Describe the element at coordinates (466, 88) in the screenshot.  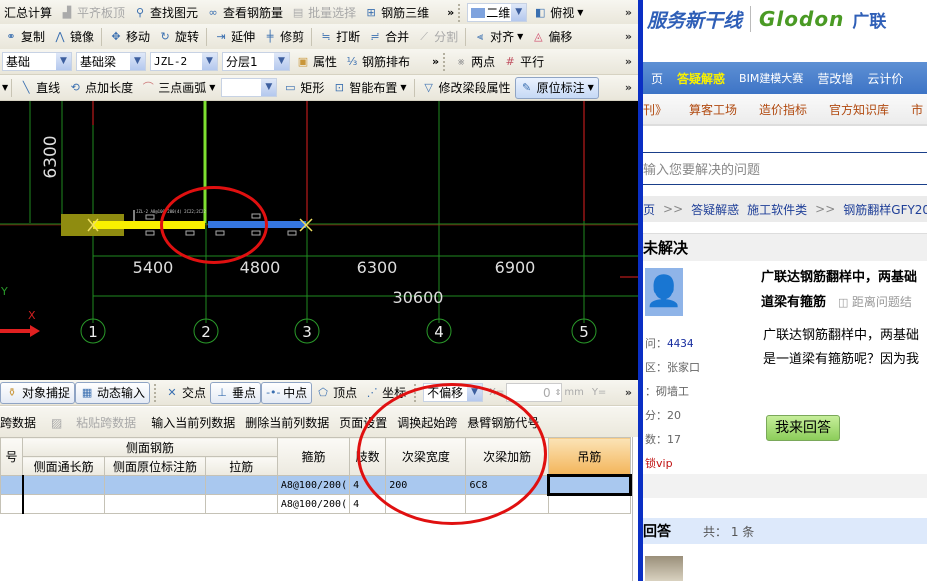
I see `edit-beam-segment-button: ▽ 修改梁段属性` at that location.